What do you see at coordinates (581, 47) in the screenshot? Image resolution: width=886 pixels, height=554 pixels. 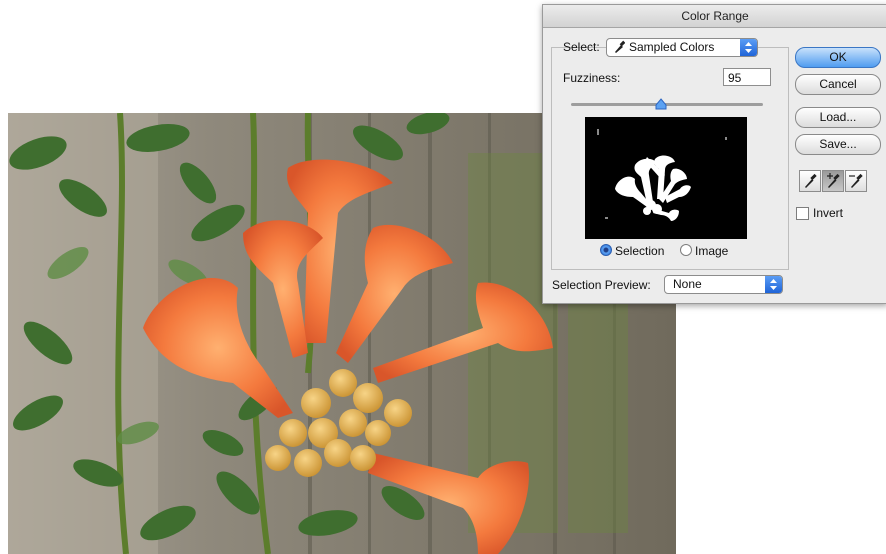 I see `select-label: Select:` at bounding box center [581, 47].